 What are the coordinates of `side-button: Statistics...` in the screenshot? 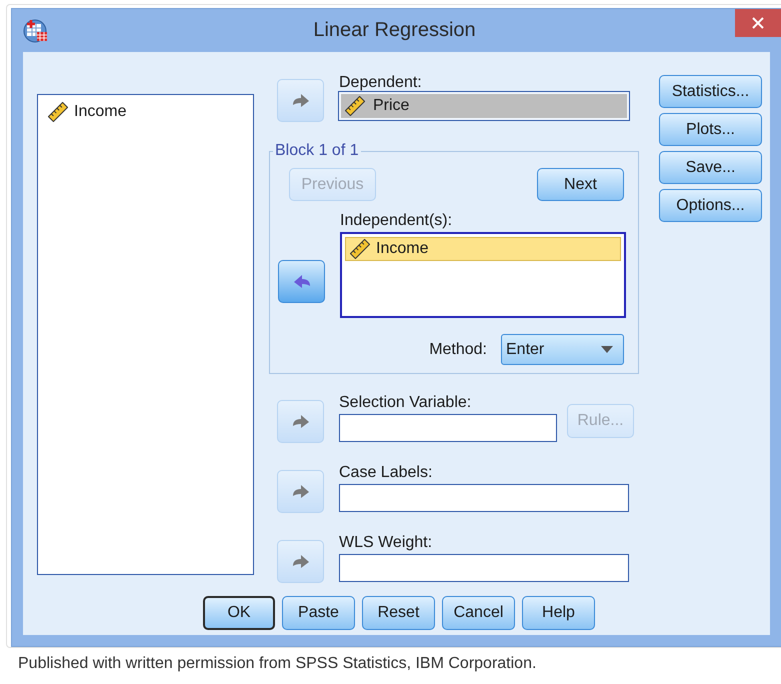 It's located at (710, 91).